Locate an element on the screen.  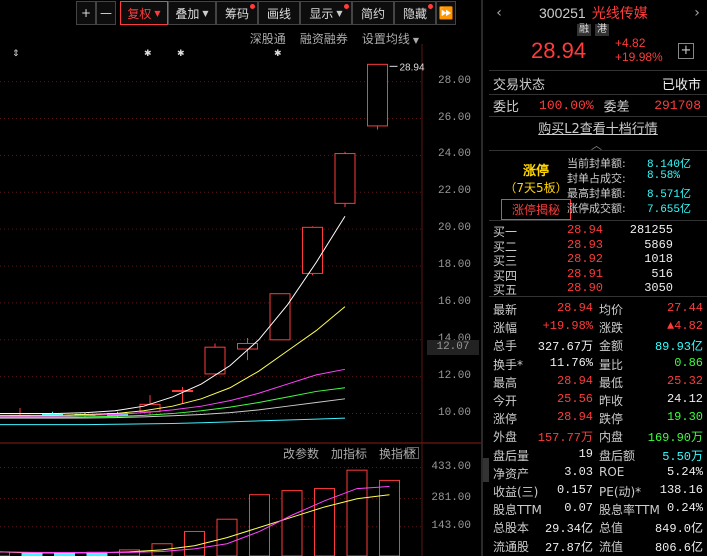
quote-row: 涨幅 +19.98% 涨跌 ▲4.82 is located at coordinates (599, 327).